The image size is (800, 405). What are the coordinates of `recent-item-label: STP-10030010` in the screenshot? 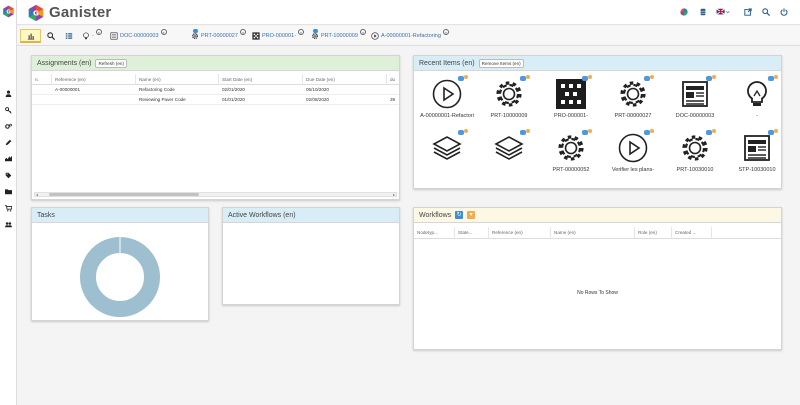 It's located at (757, 170).